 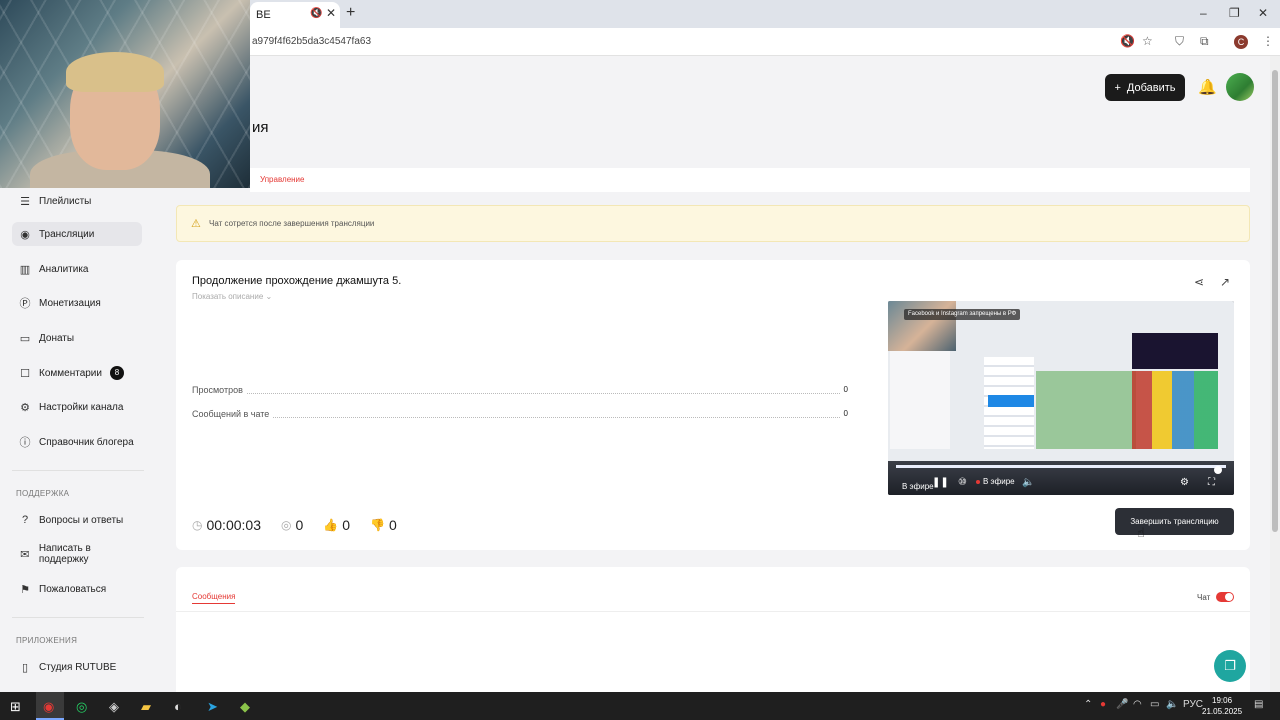 I want to click on taskbar-clock: 19:06 21.05.2025, so click(x=1222, y=706).